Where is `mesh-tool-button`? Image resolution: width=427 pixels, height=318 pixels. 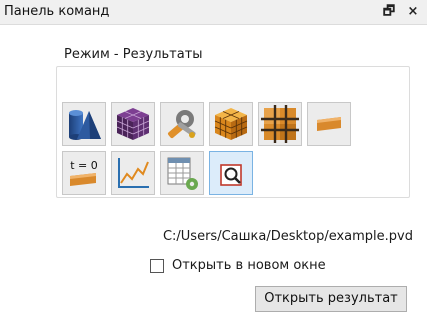
mesh-tool-button is located at coordinates (133, 124).